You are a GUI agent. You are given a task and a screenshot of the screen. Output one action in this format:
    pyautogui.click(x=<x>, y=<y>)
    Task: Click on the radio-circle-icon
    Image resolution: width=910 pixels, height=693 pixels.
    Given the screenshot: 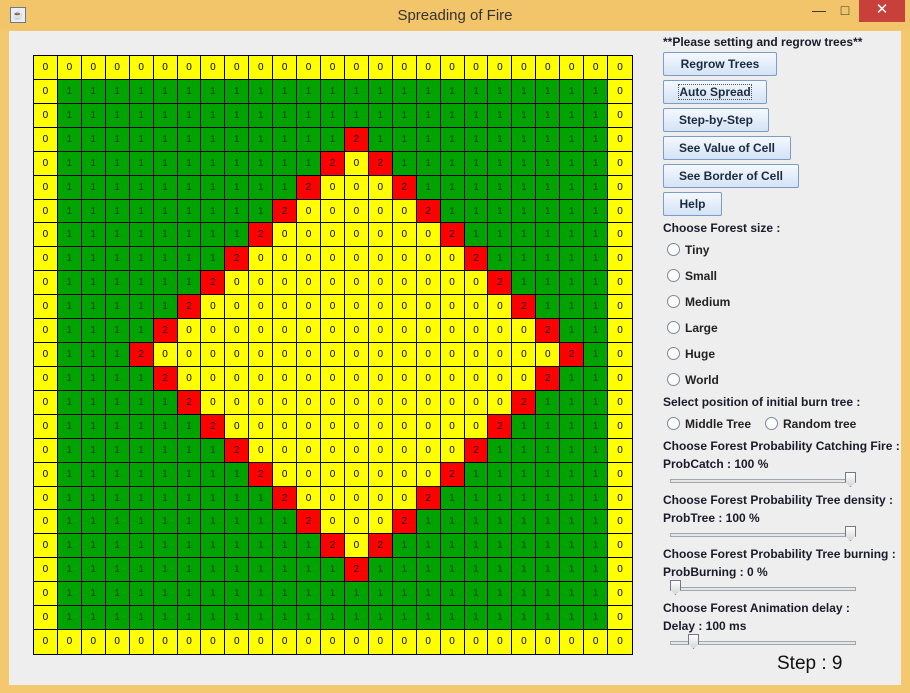 What is the action you would take?
    pyautogui.click(x=673, y=423)
    